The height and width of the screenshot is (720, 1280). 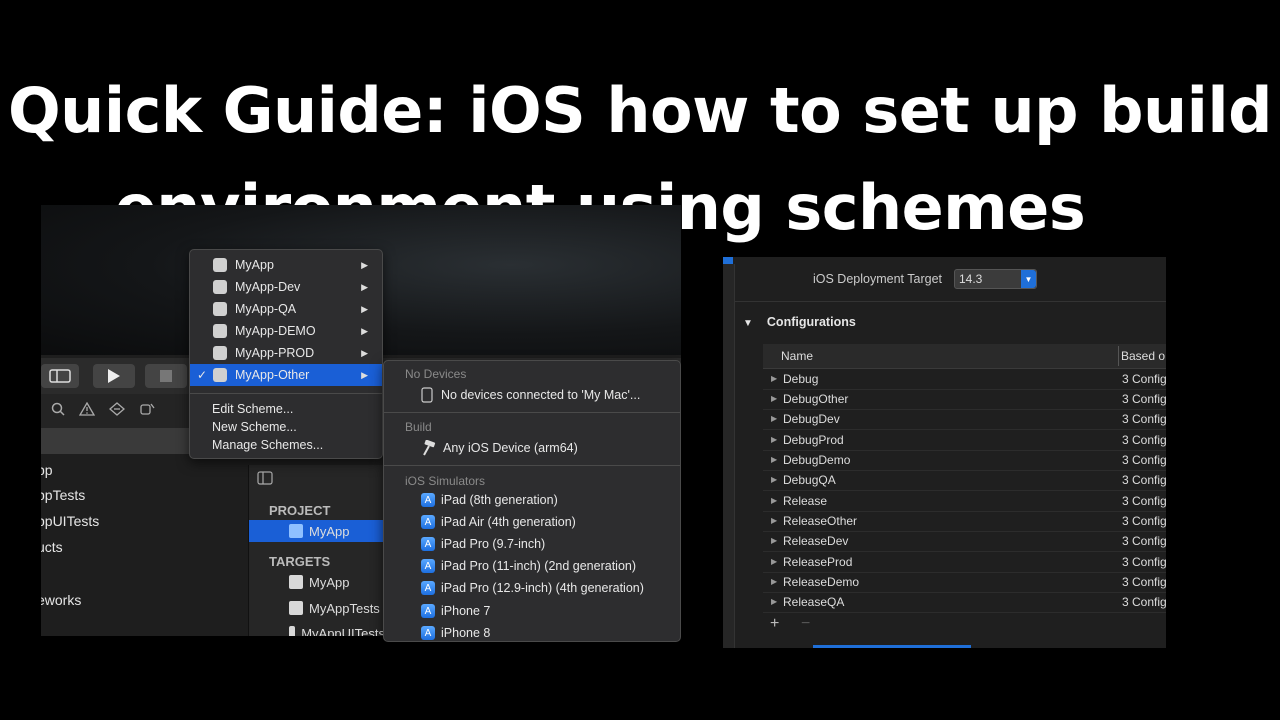 I want to click on scheme-item: MyApp-PROD ▶, so click(x=286, y=353).